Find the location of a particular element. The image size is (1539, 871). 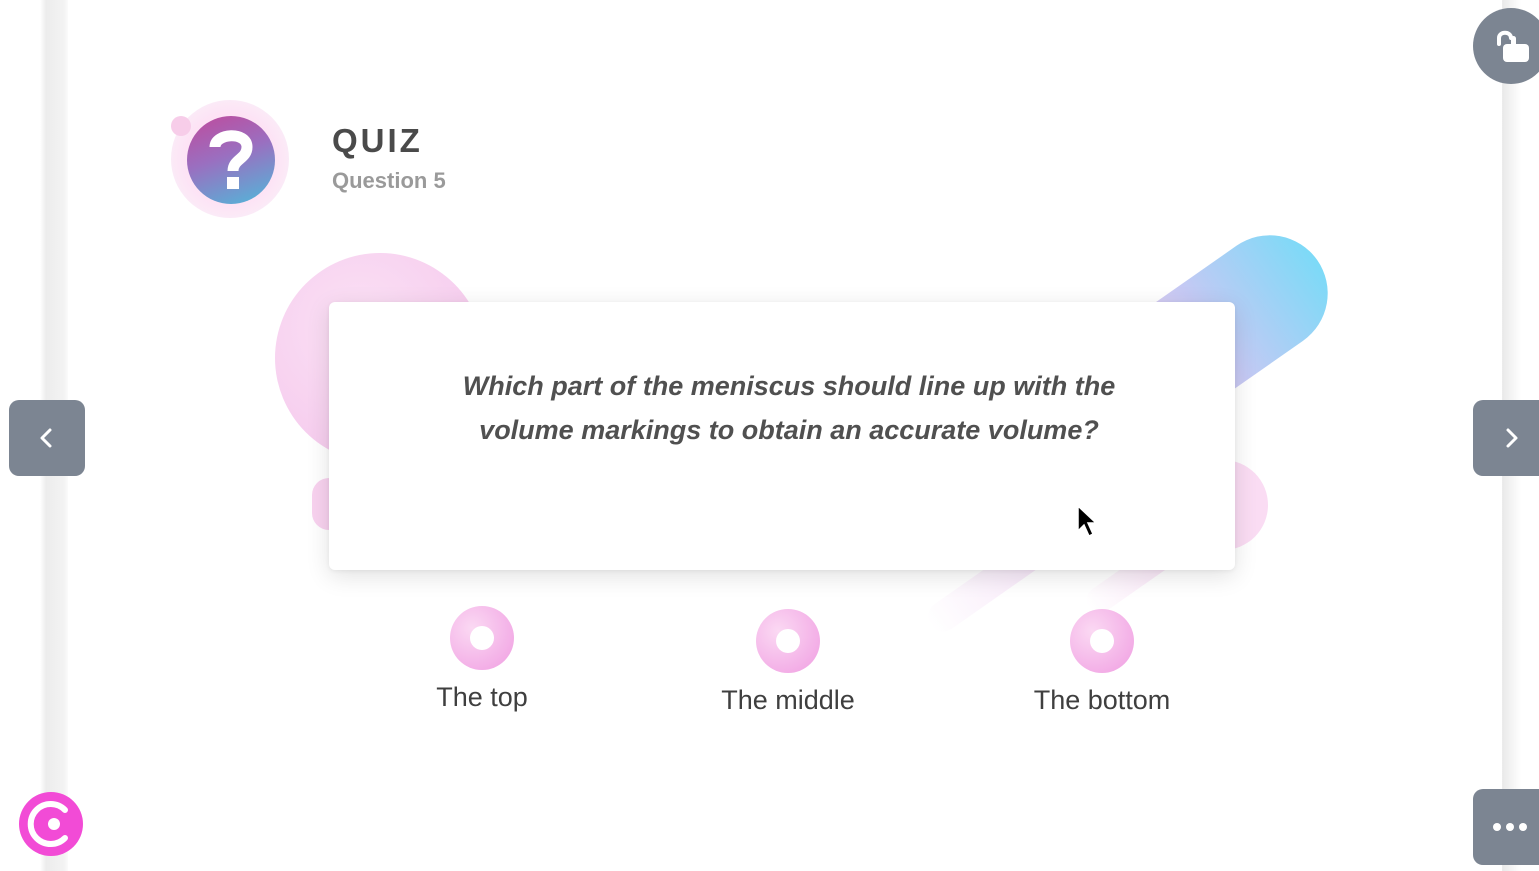

answer-label: The middle is located at coordinates (788, 700).